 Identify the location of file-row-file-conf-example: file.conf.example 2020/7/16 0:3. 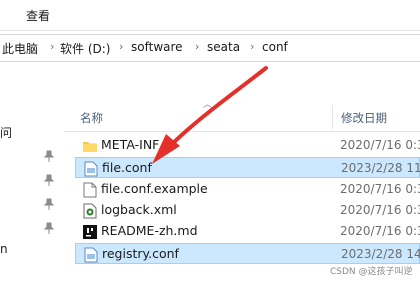
(247, 189).